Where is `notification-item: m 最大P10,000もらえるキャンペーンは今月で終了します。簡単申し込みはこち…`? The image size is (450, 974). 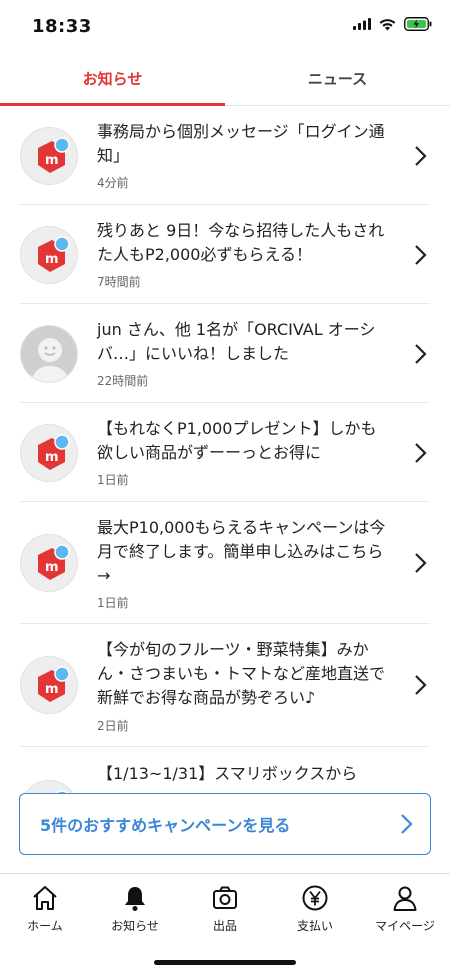
notification-item: m 最大P10,000もらえるキャンペーンは今月で終了します。簡単申し込みはこち… is located at coordinates (225, 563).